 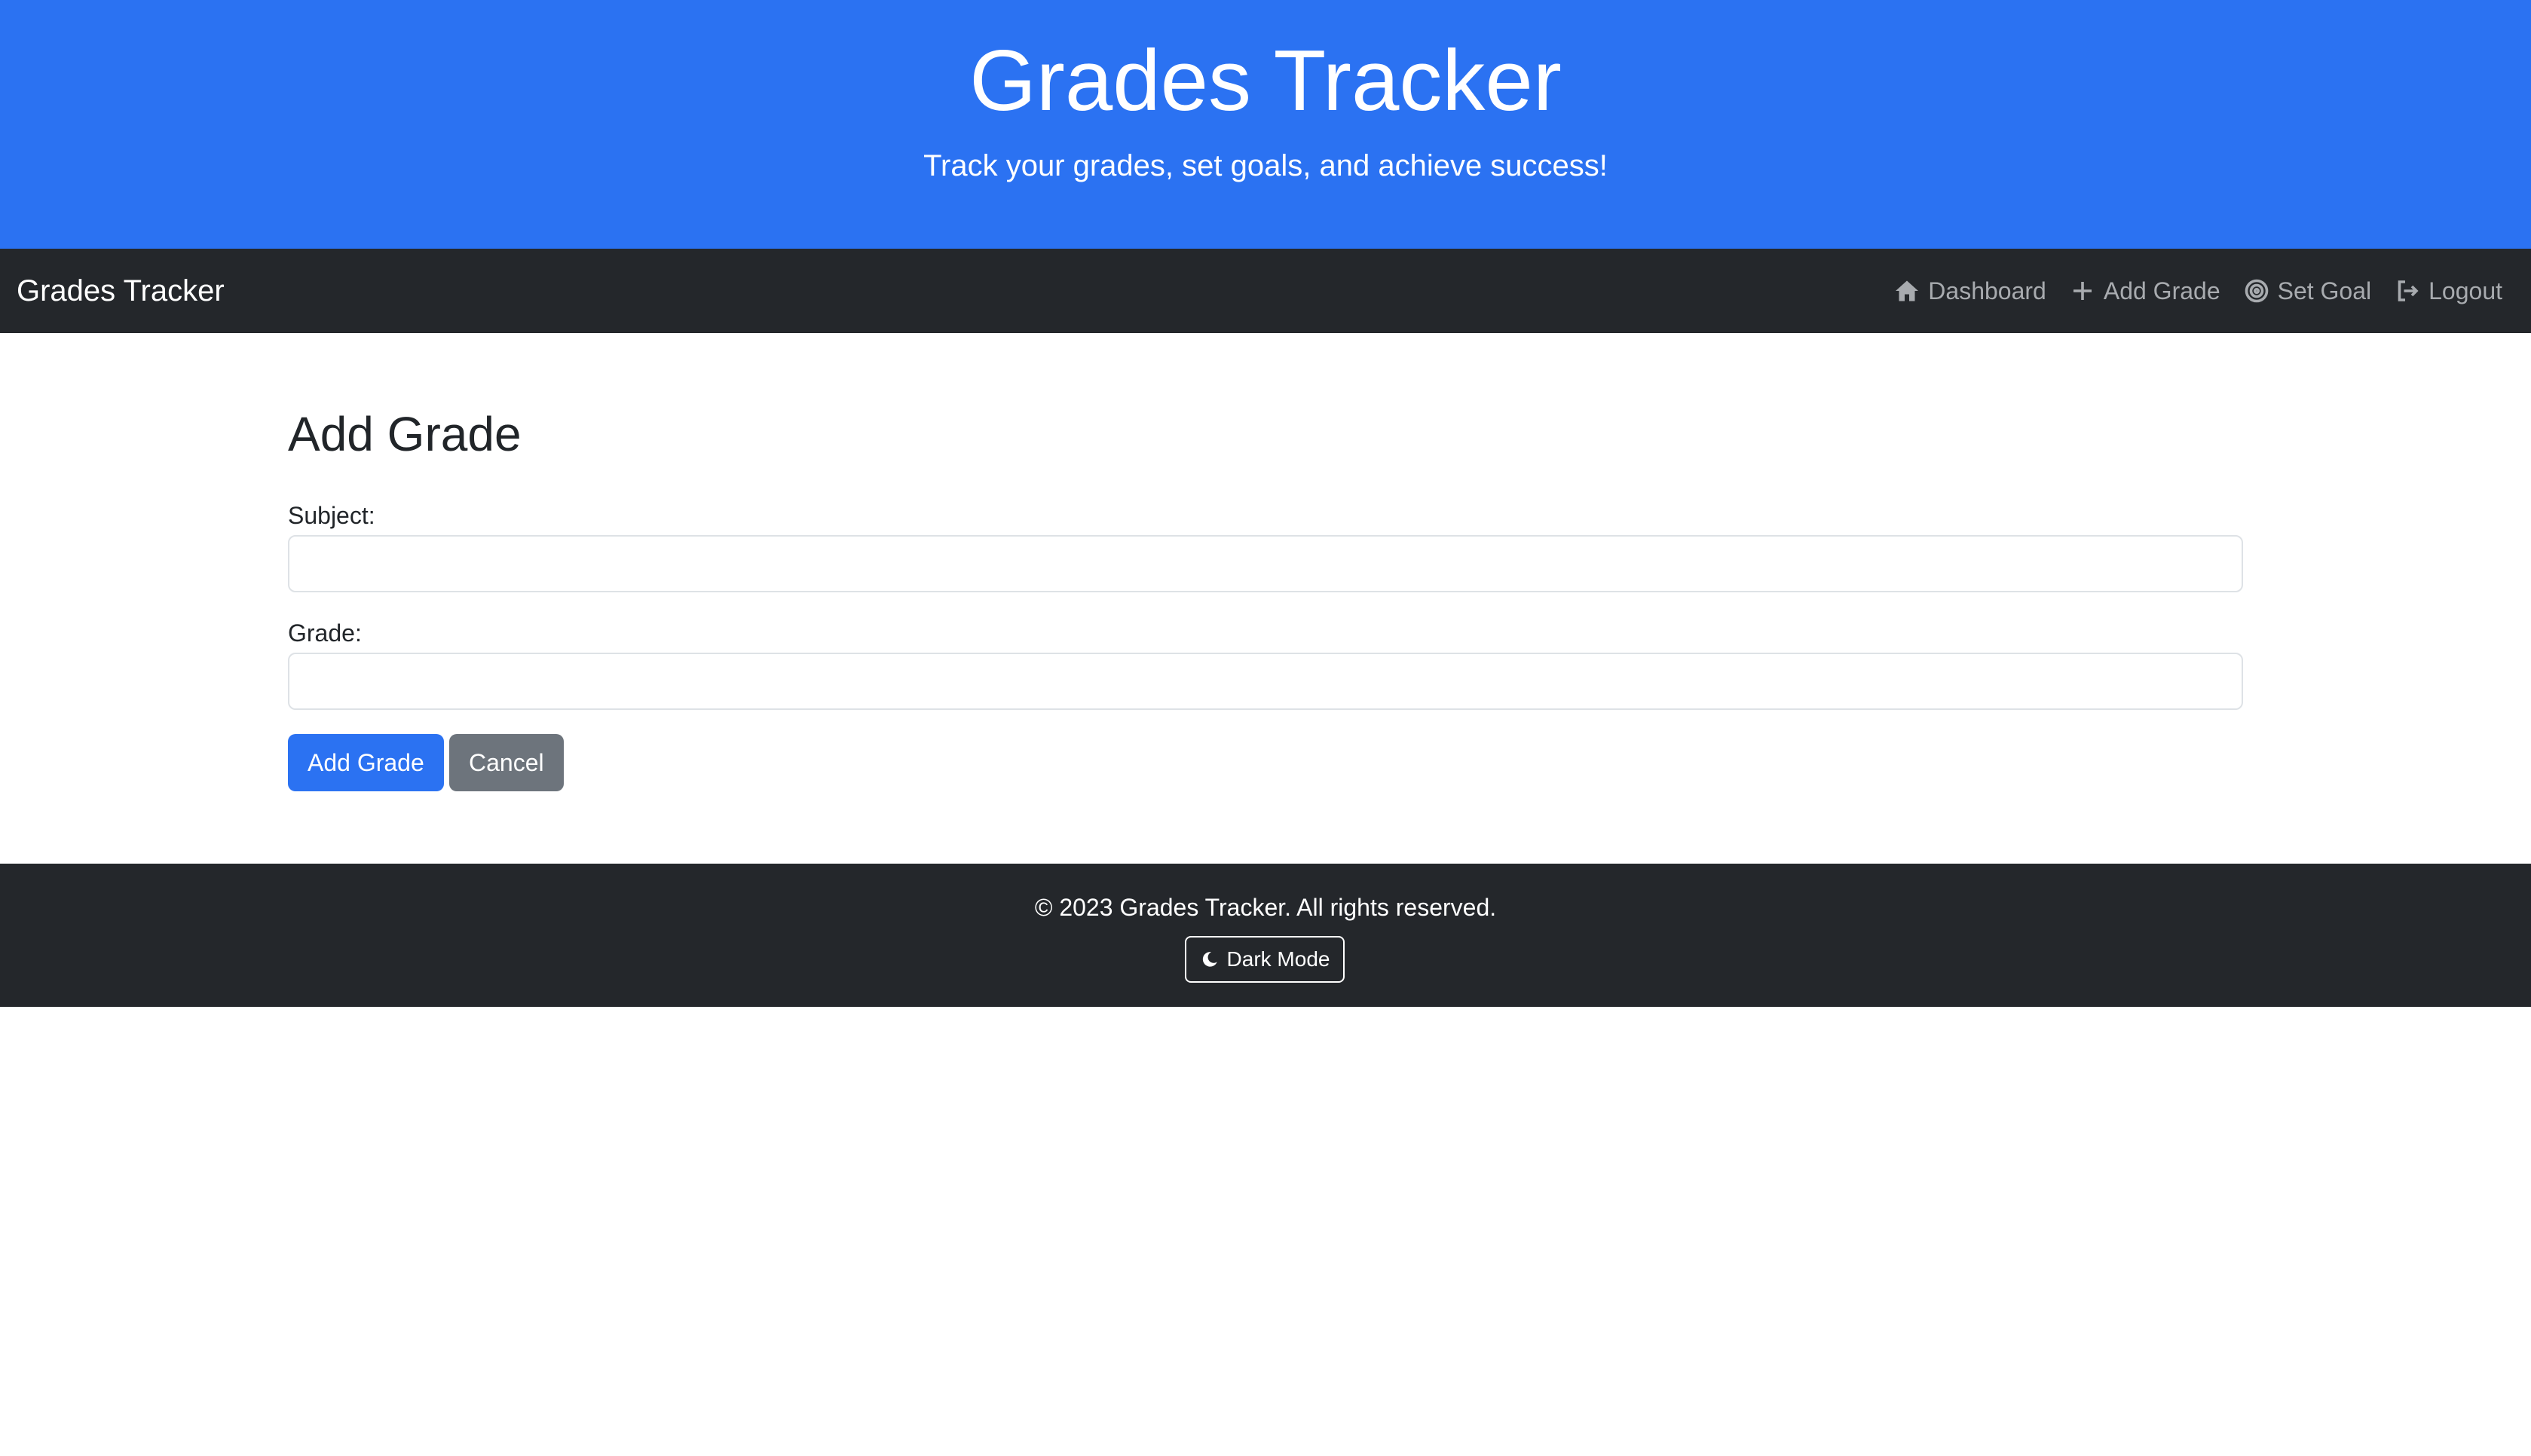 What do you see at coordinates (405, 434) in the screenshot?
I see `page-title: Add Grade` at bounding box center [405, 434].